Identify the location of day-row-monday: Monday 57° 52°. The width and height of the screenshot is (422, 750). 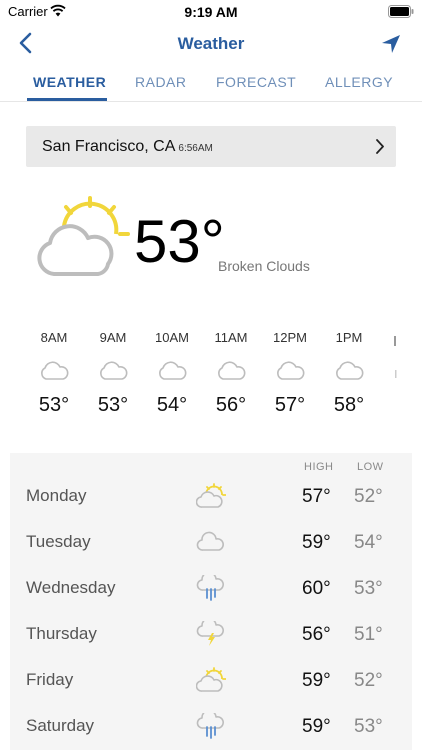
(211, 500).